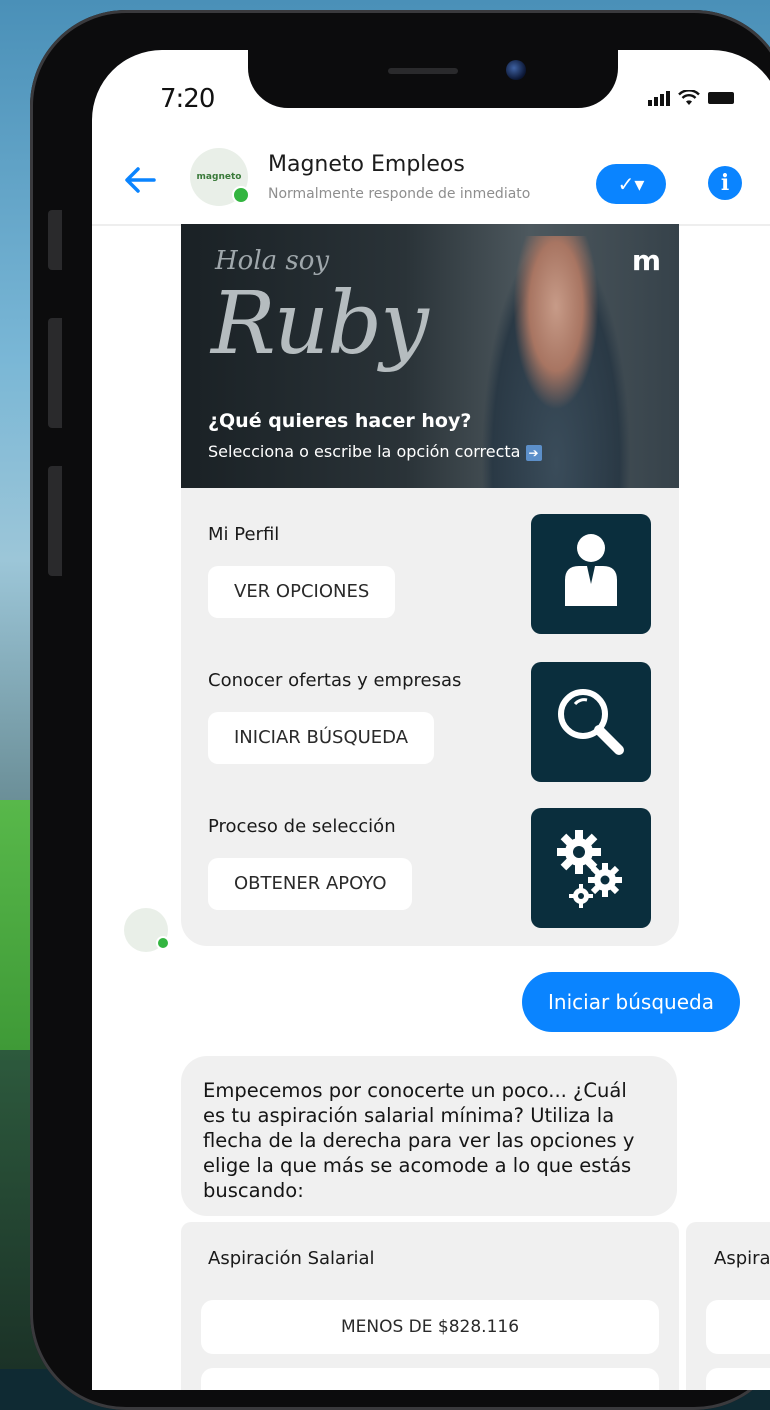 The image size is (770, 1410). What do you see at coordinates (591, 574) in the screenshot?
I see `user-icon` at bounding box center [591, 574].